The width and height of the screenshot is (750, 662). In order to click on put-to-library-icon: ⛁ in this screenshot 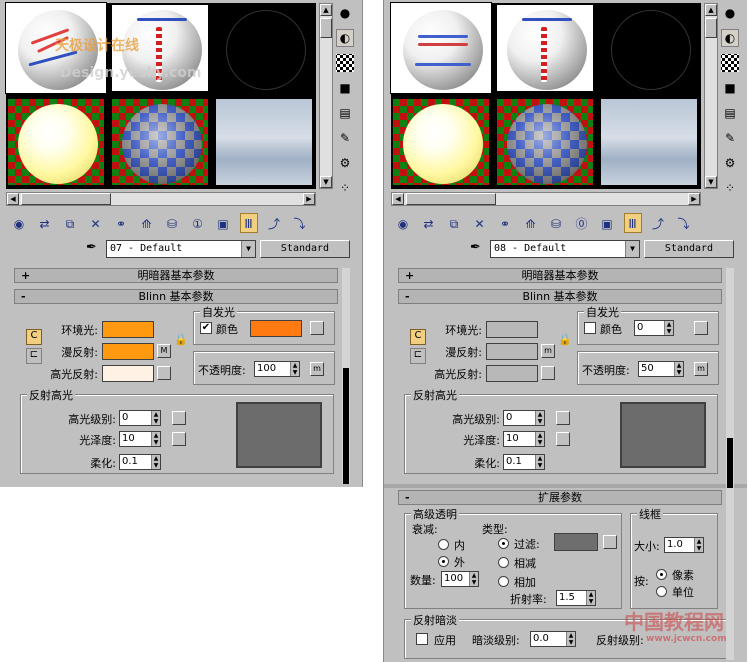, I will do `click(172, 224)`.